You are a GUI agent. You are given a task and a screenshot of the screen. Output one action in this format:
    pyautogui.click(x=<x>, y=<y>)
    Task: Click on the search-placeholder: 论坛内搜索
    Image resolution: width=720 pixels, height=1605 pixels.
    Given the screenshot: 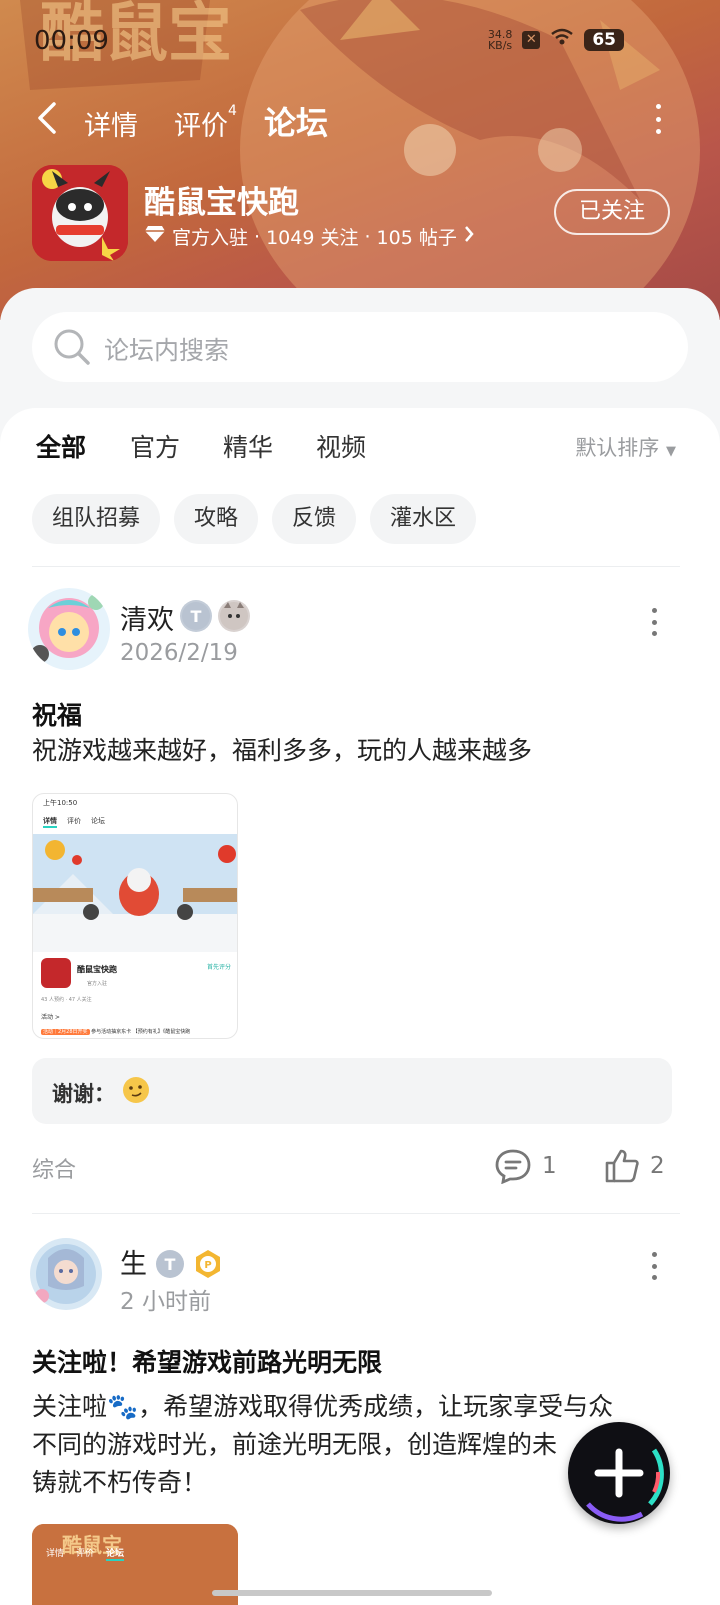 What is the action you would take?
    pyautogui.click(x=167, y=350)
    